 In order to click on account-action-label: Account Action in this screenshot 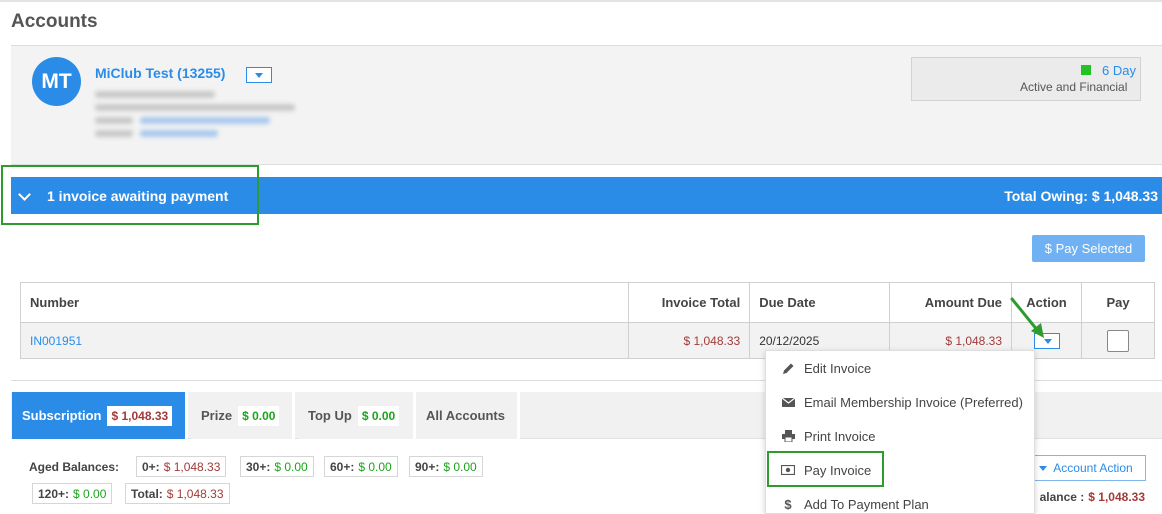, I will do `click(1093, 468)`.